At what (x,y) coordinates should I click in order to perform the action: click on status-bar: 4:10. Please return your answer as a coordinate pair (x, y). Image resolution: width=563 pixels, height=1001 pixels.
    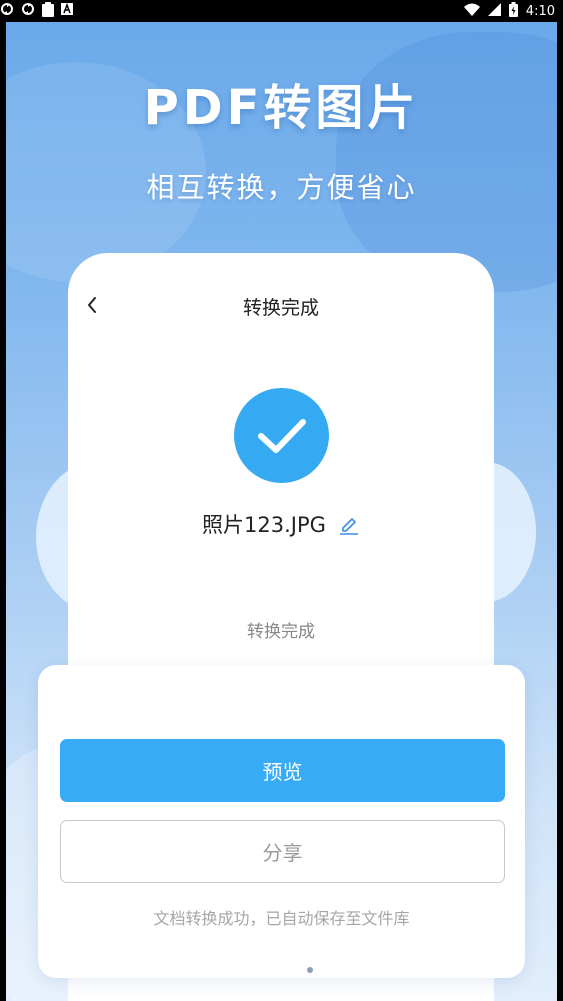
    Looking at the image, I should click on (281, 11).